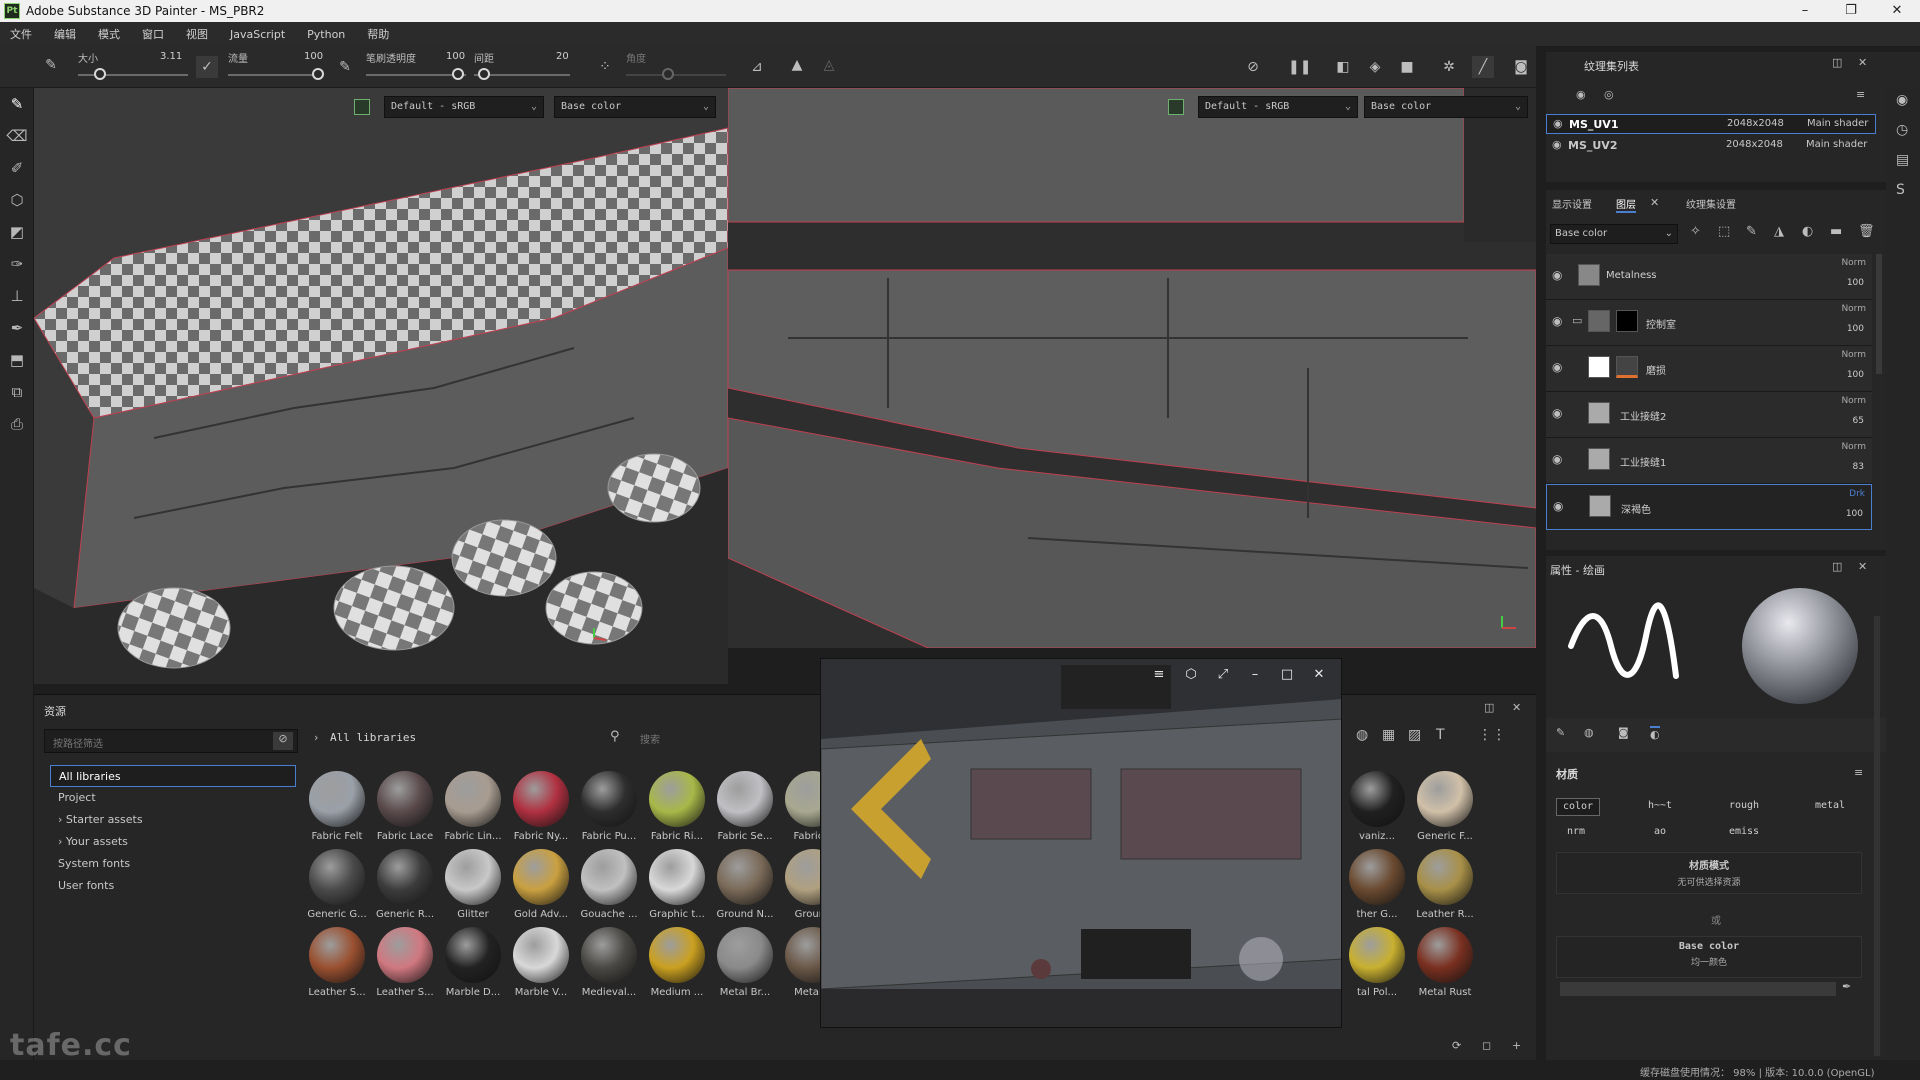 This screenshot has width=1920, height=1080. Describe the element at coordinates (197, 34) in the screenshot. I see `menu-view: 视图` at that location.